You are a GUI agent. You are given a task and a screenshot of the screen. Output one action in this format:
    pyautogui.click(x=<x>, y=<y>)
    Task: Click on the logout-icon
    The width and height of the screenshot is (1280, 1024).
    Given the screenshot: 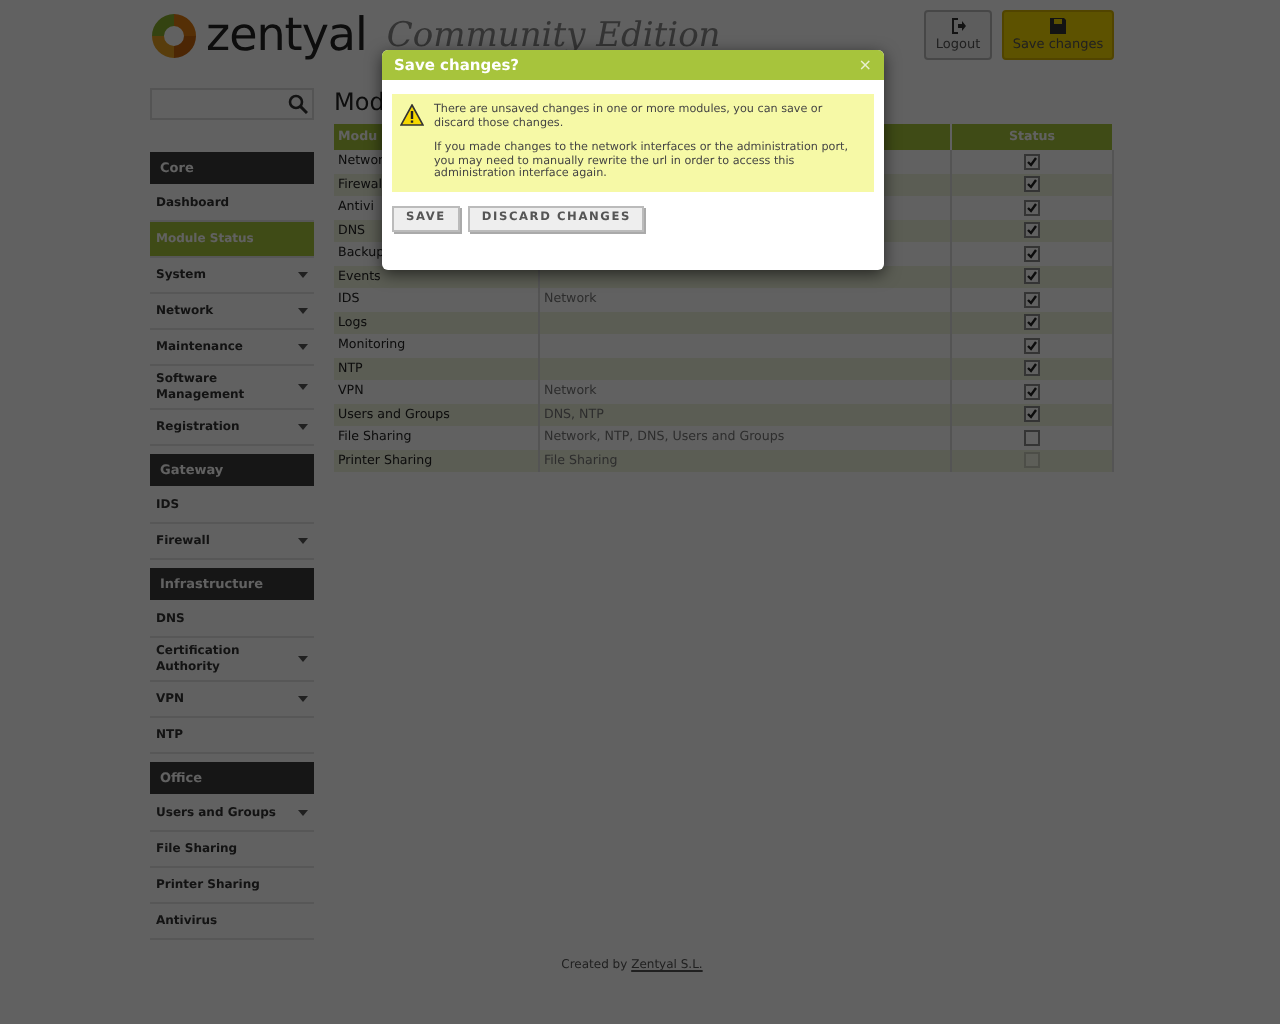 What is the action you would take?
    pyautogui.click(x=958, y=26)
    